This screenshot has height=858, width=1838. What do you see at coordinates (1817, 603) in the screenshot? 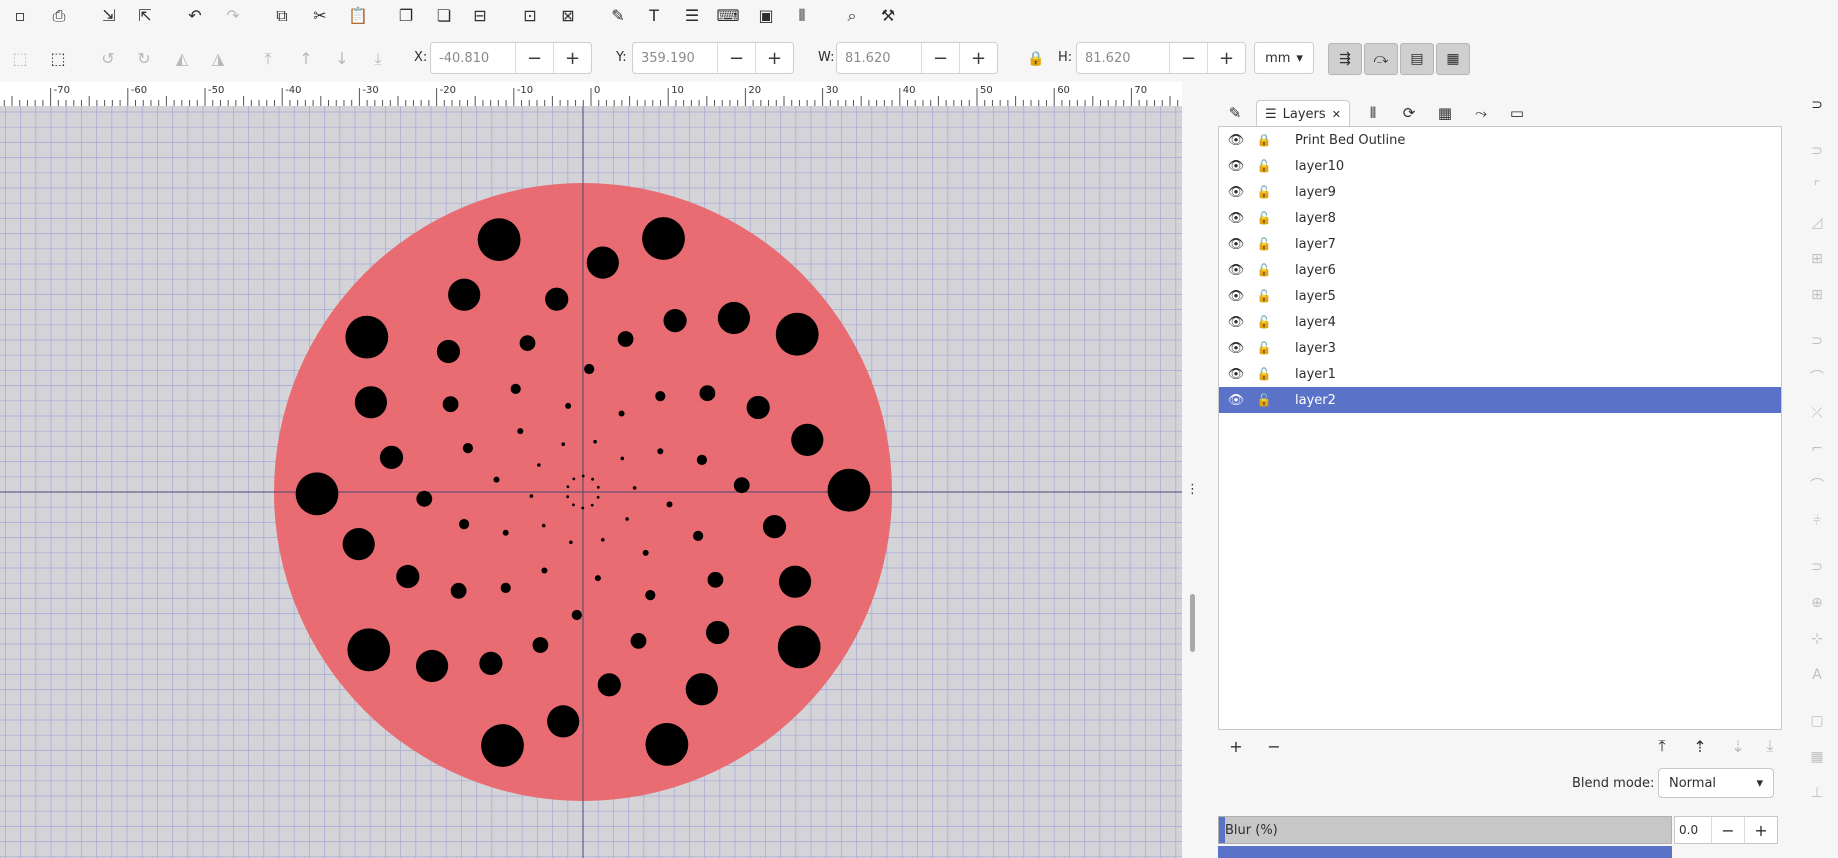
I see `snap-object-centers-icon: ⊕` at bounding box center [1817, 603].